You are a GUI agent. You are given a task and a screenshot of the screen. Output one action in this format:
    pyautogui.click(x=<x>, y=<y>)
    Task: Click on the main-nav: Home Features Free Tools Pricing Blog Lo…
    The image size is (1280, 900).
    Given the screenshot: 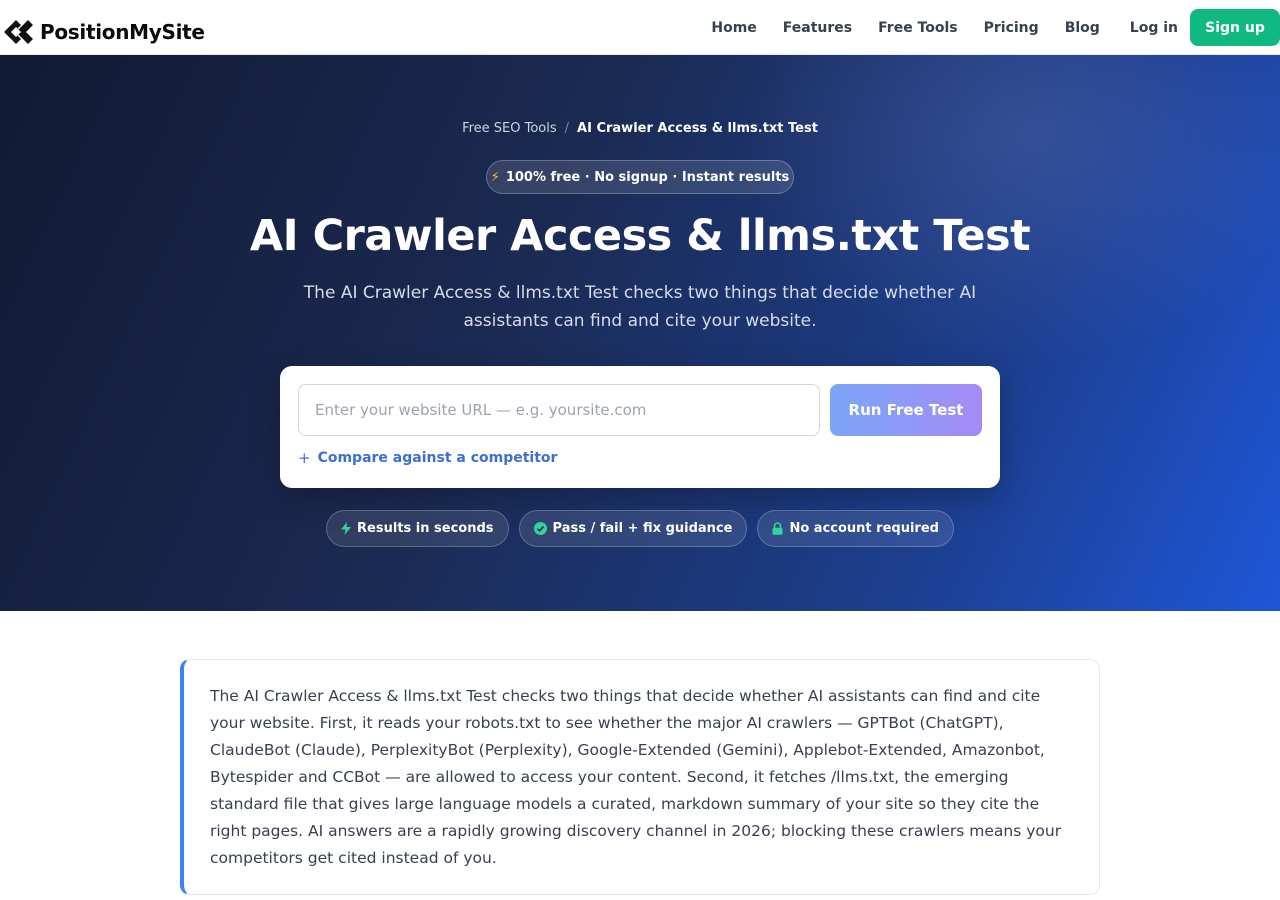 What is the action you would take?
    pyautogui.click(x=995, y=27)
    